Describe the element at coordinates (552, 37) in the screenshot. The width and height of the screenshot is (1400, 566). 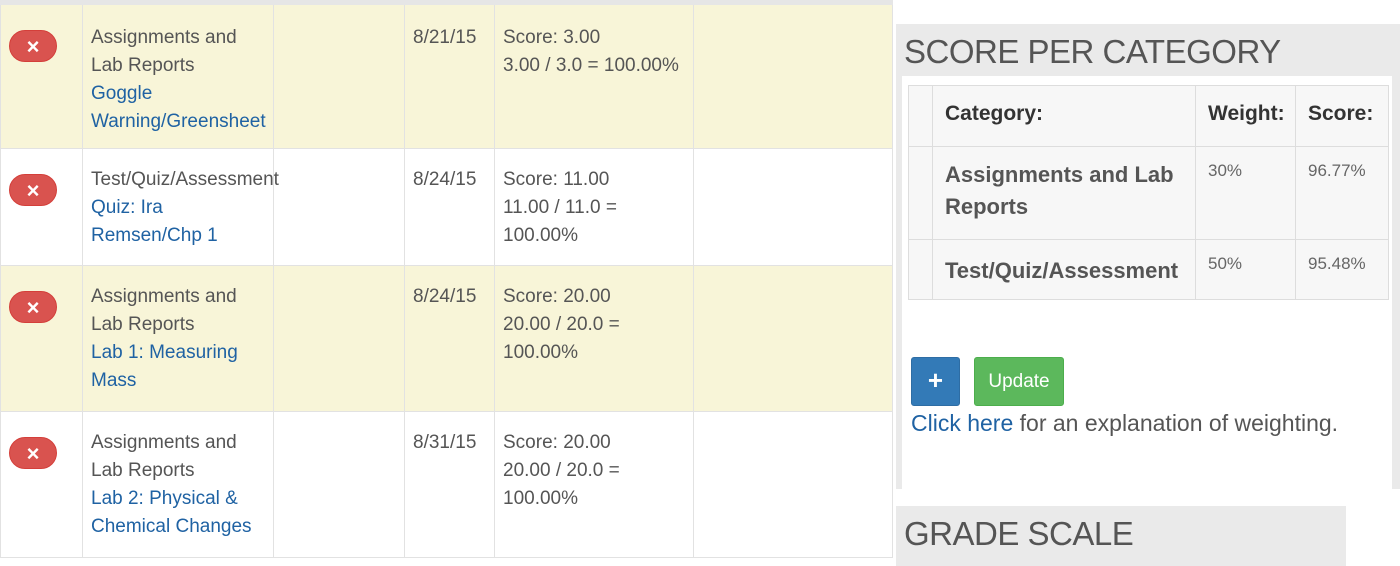
I see `score-value: Score: 3.00` at that location.